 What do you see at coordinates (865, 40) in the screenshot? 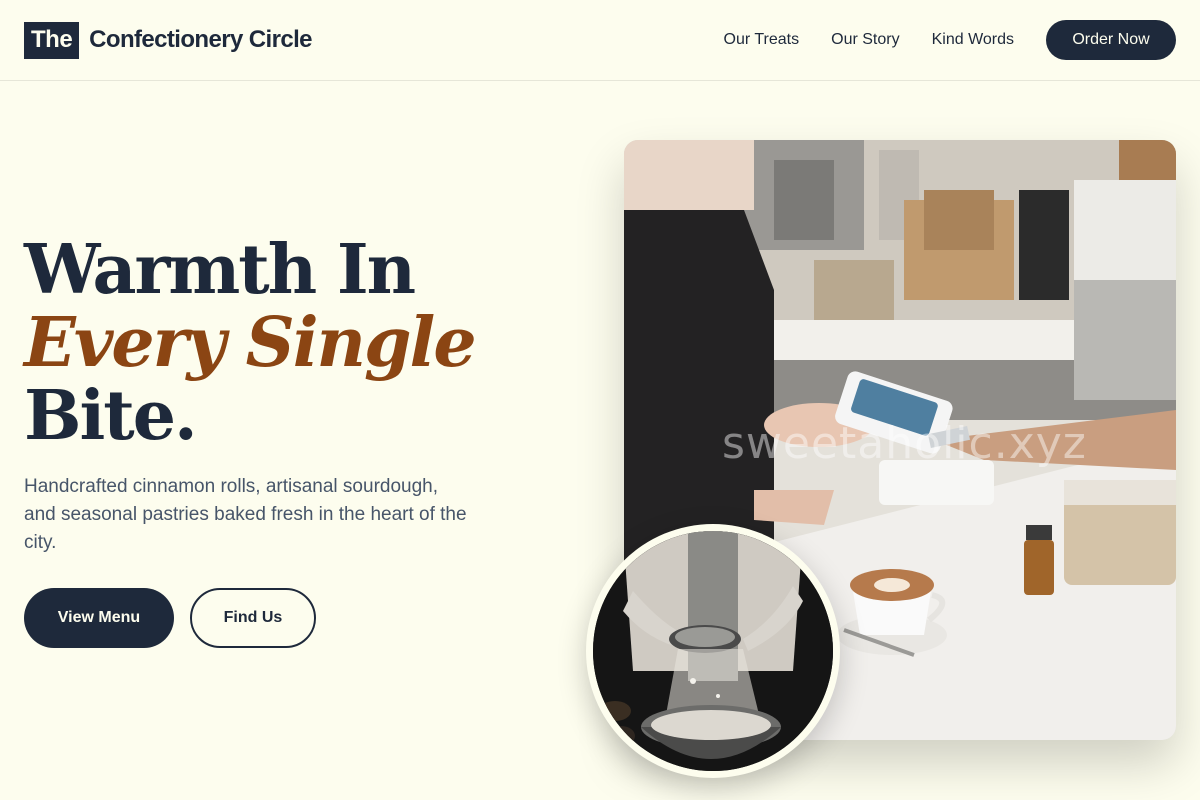
I see `nav-link-our-story: Our Story` at bounding box center [865, 40].